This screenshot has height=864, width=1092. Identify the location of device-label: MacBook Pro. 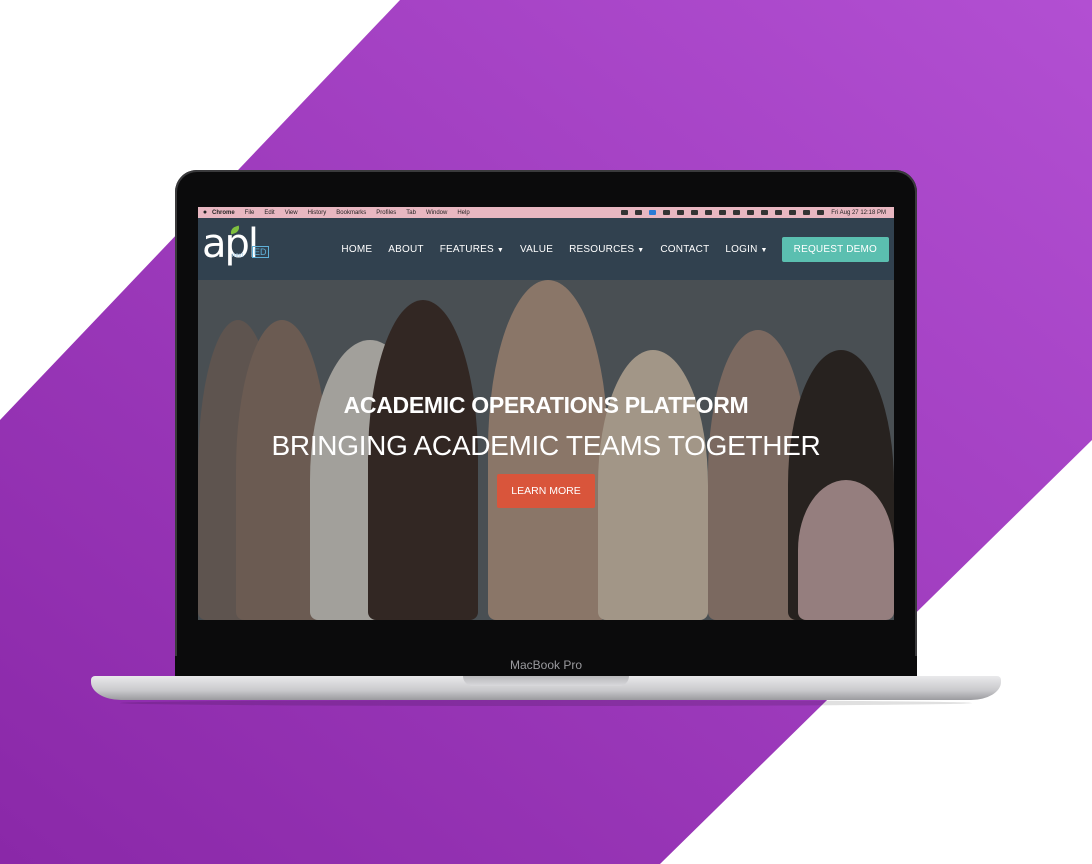
(546, 665).